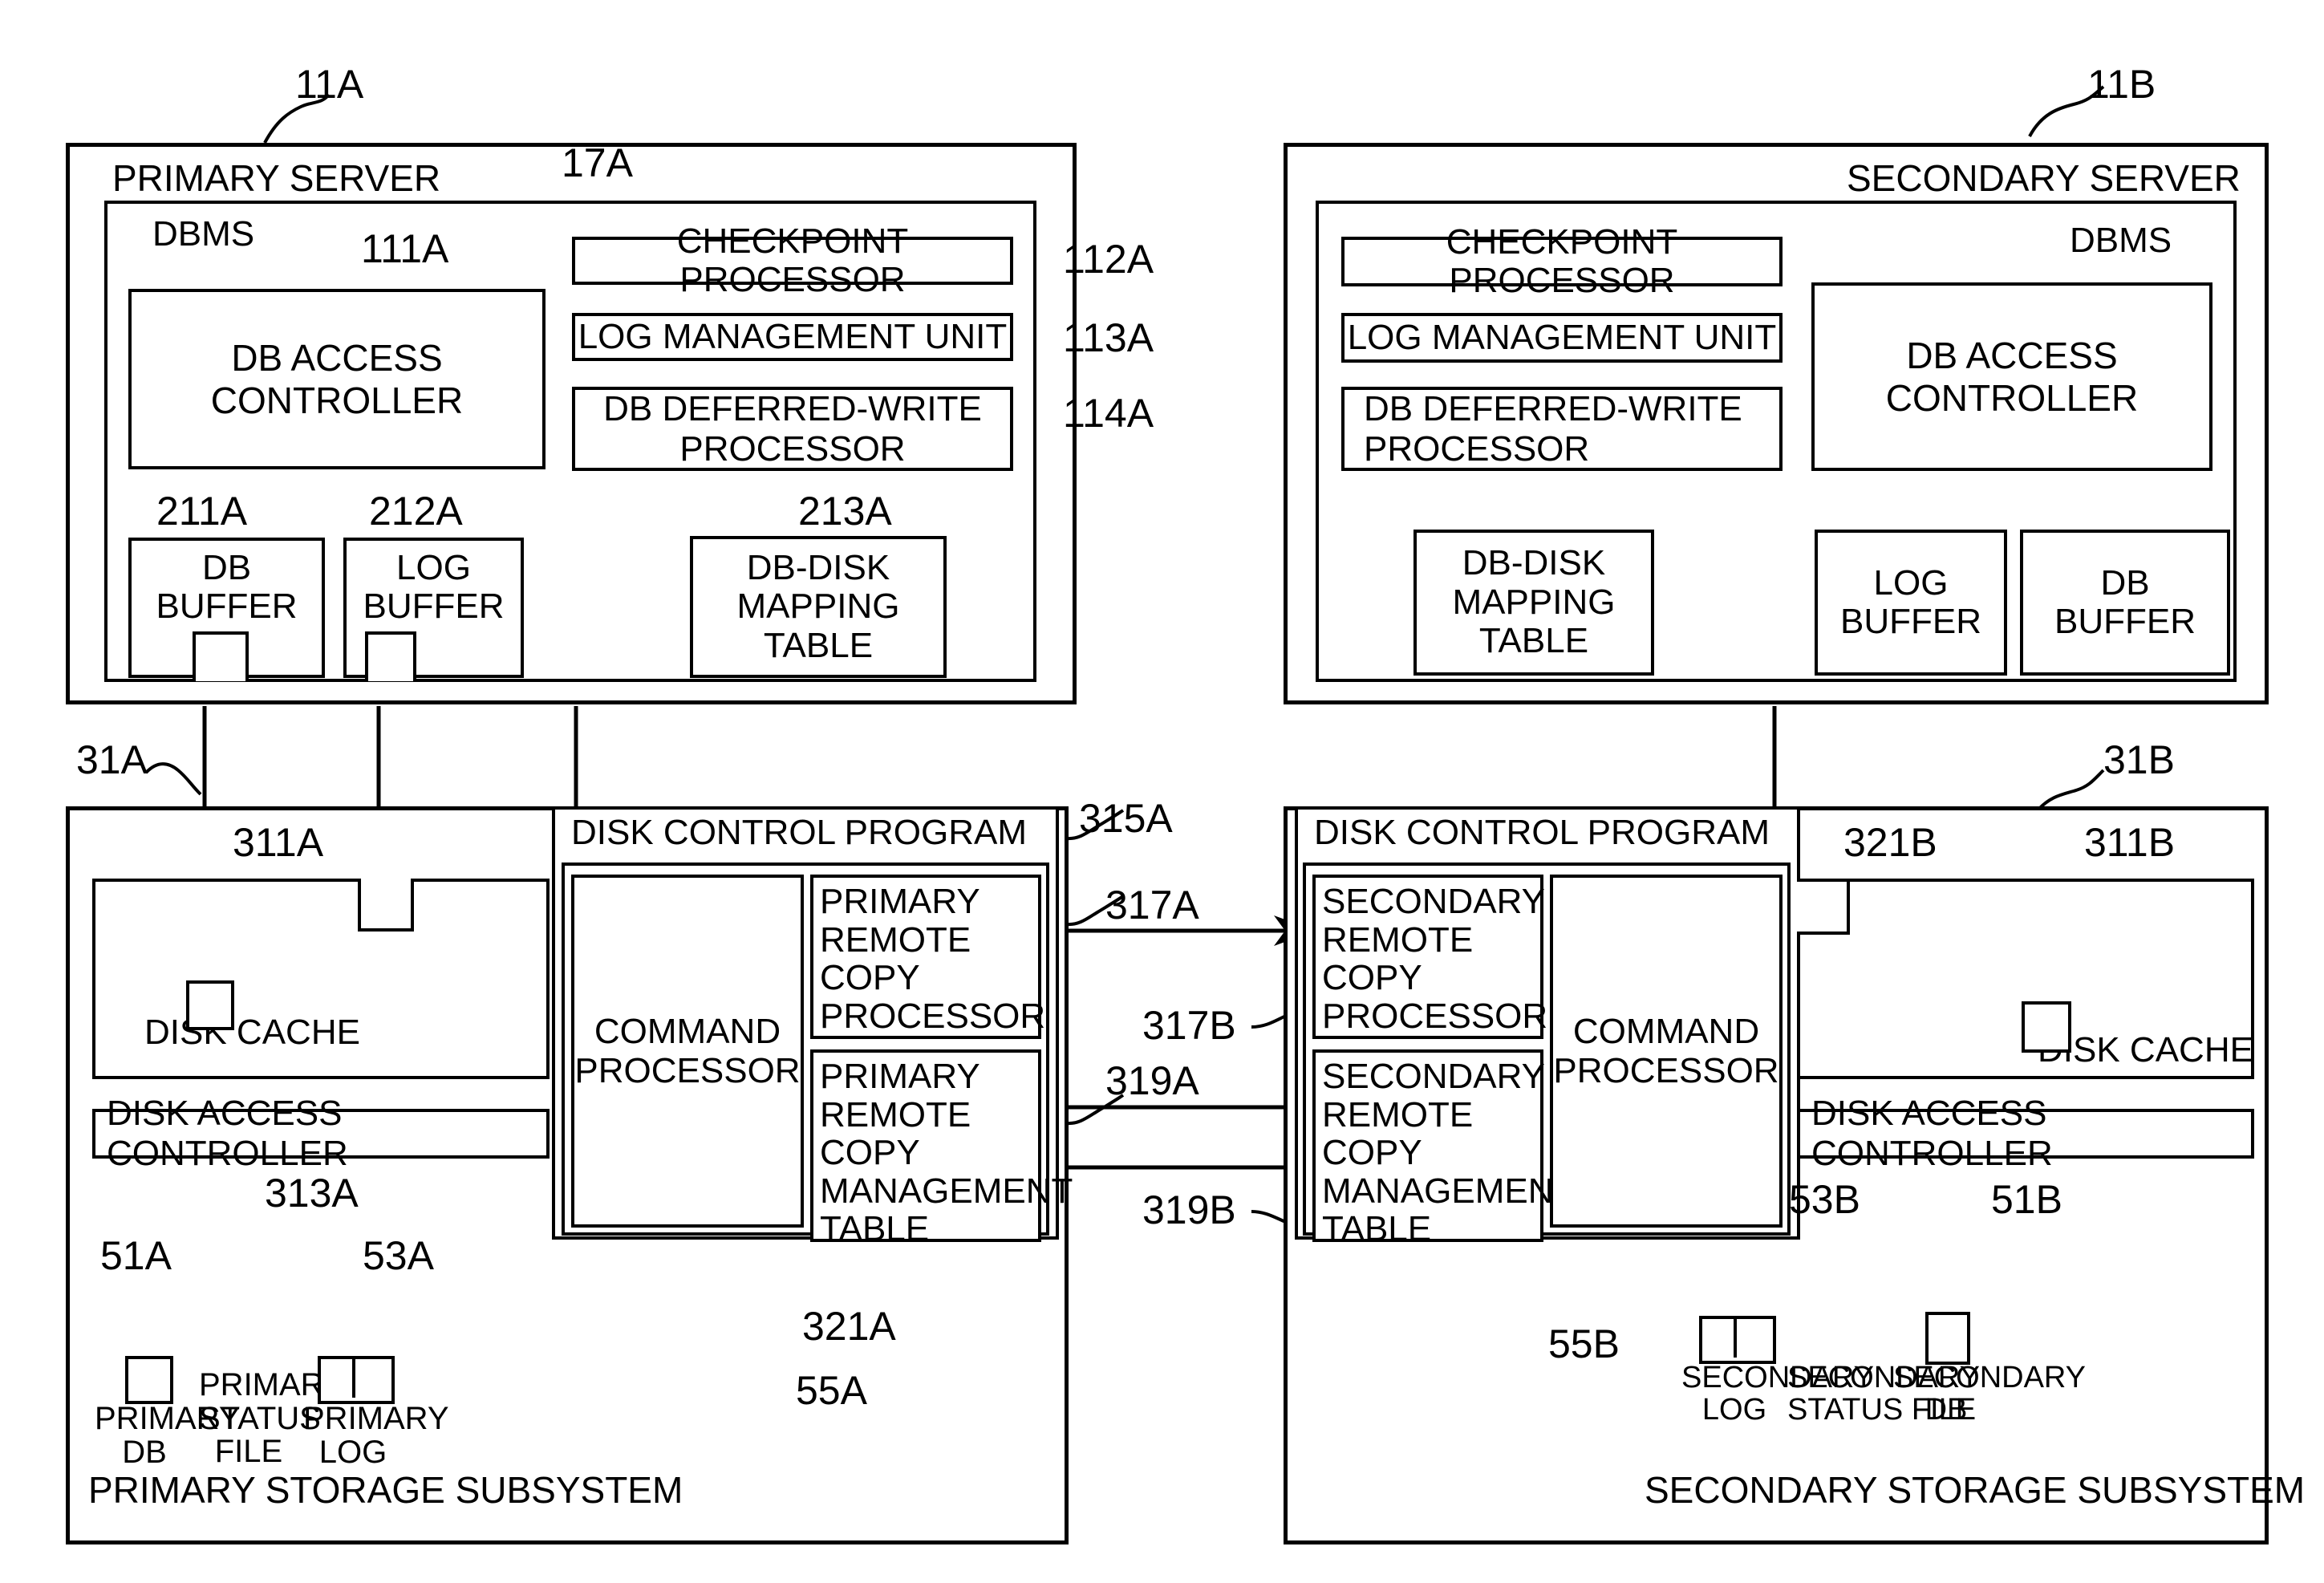 The height and width of the screenshot is (1583, 2324). Describe the element at coordinates (1824, 1199) in the screenshot. I see `ref-53B: 53B` at that location.